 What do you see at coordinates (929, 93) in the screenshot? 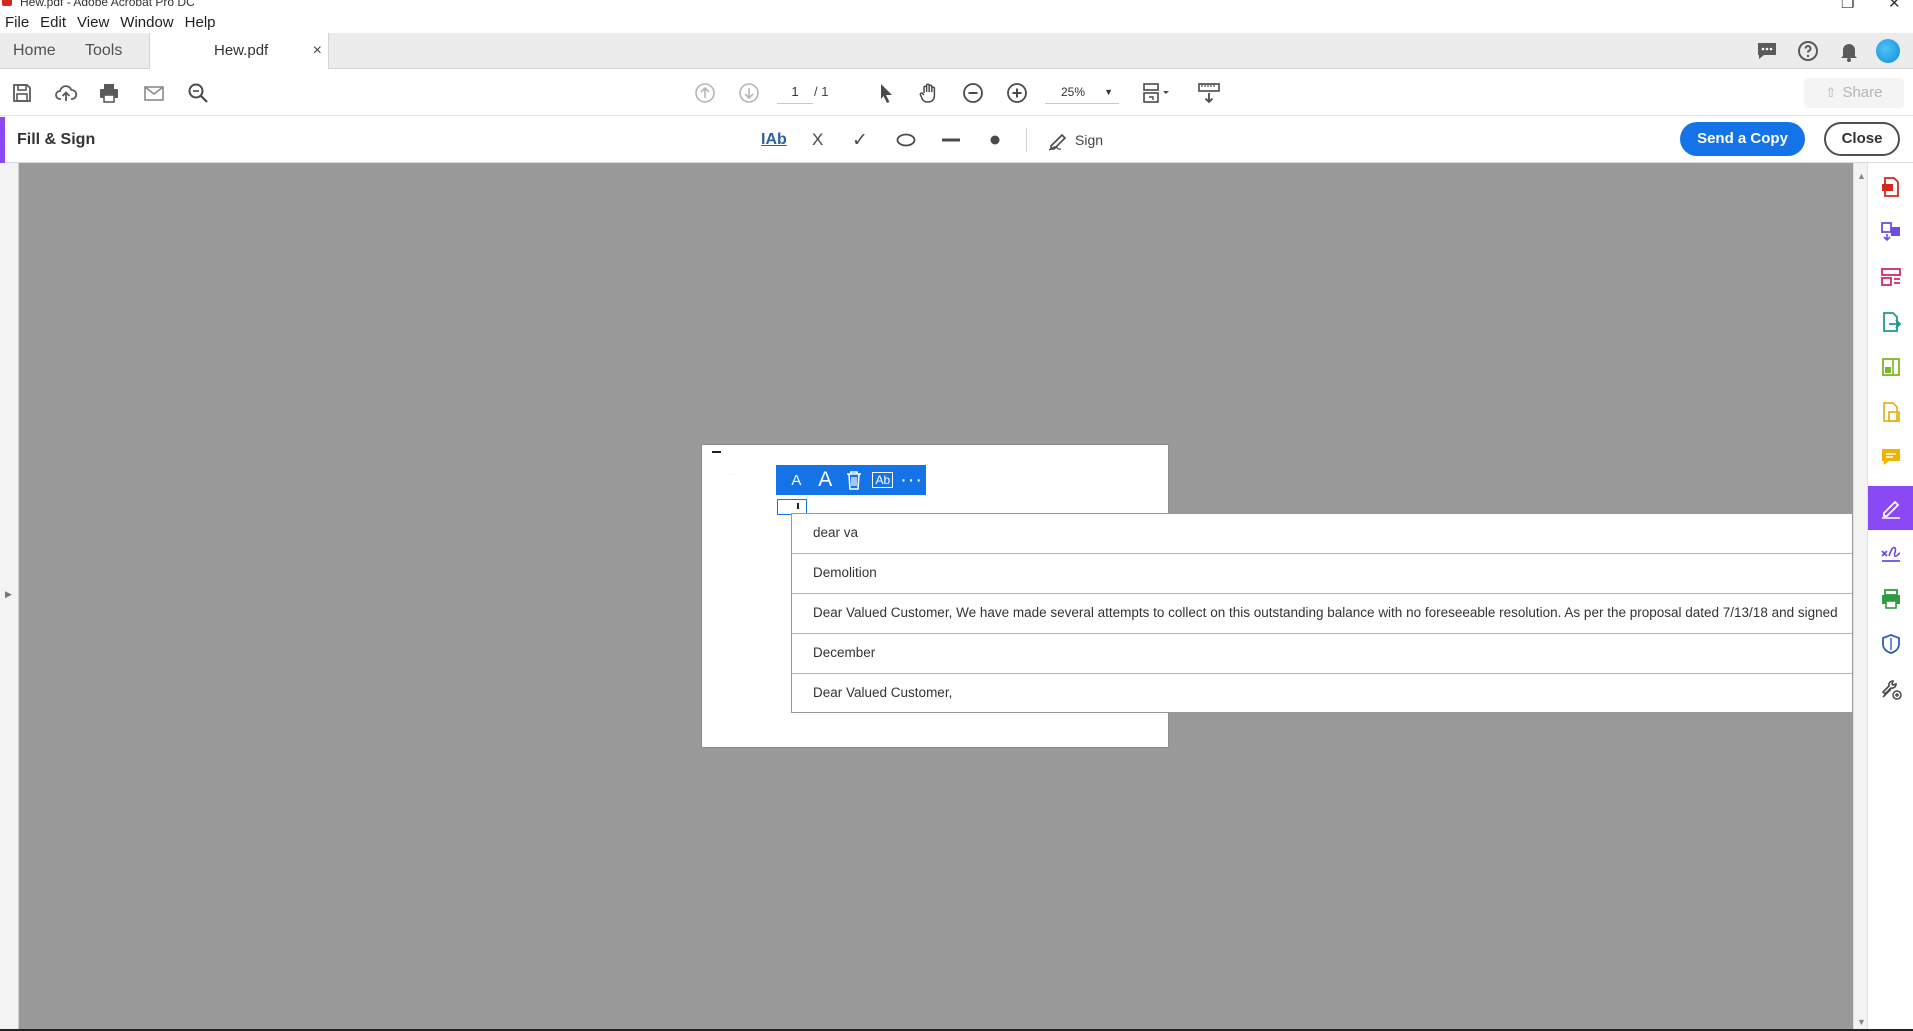
I see `hand-icon` at bounding box center [929, 93].